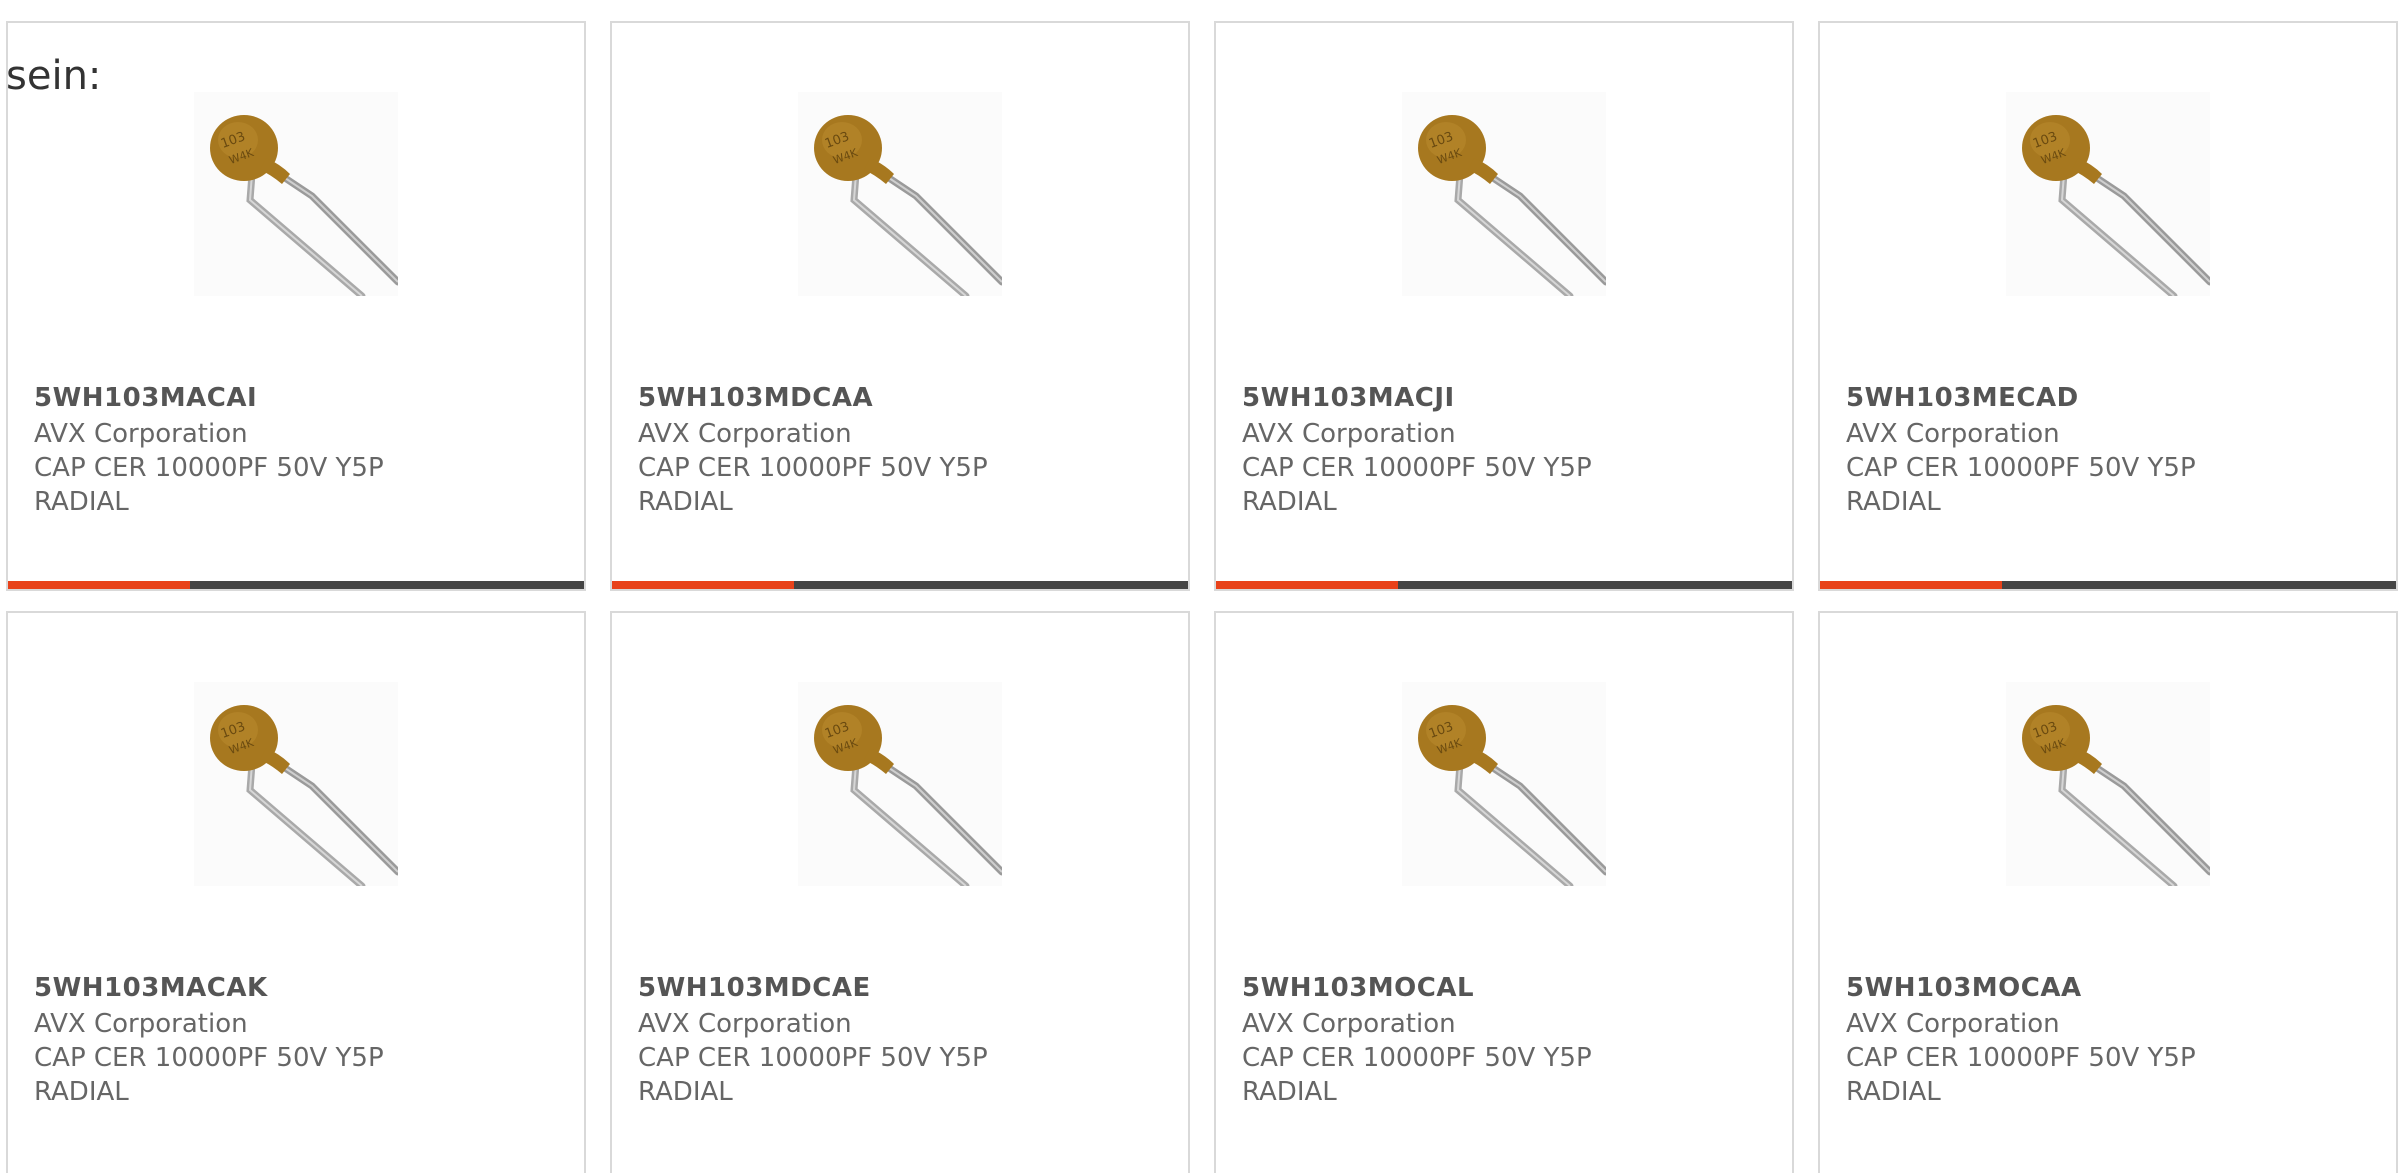  I want to click on part-number-link: 5WH103MDCAE, so click(754, 988).